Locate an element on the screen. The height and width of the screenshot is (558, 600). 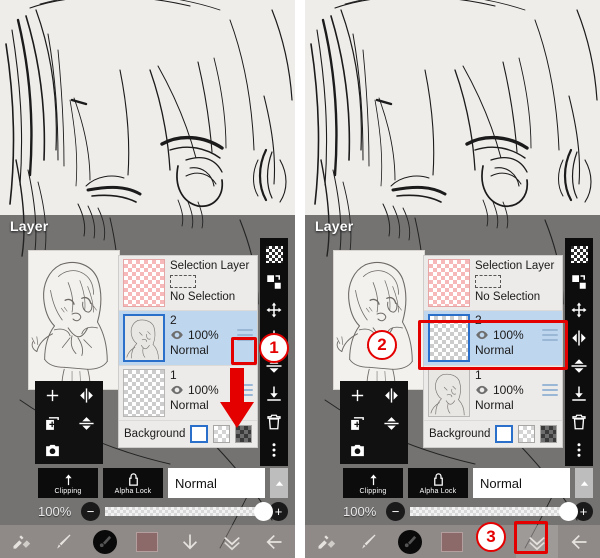
annotation-badge-3: 3 is located at coordinates (491, 537).